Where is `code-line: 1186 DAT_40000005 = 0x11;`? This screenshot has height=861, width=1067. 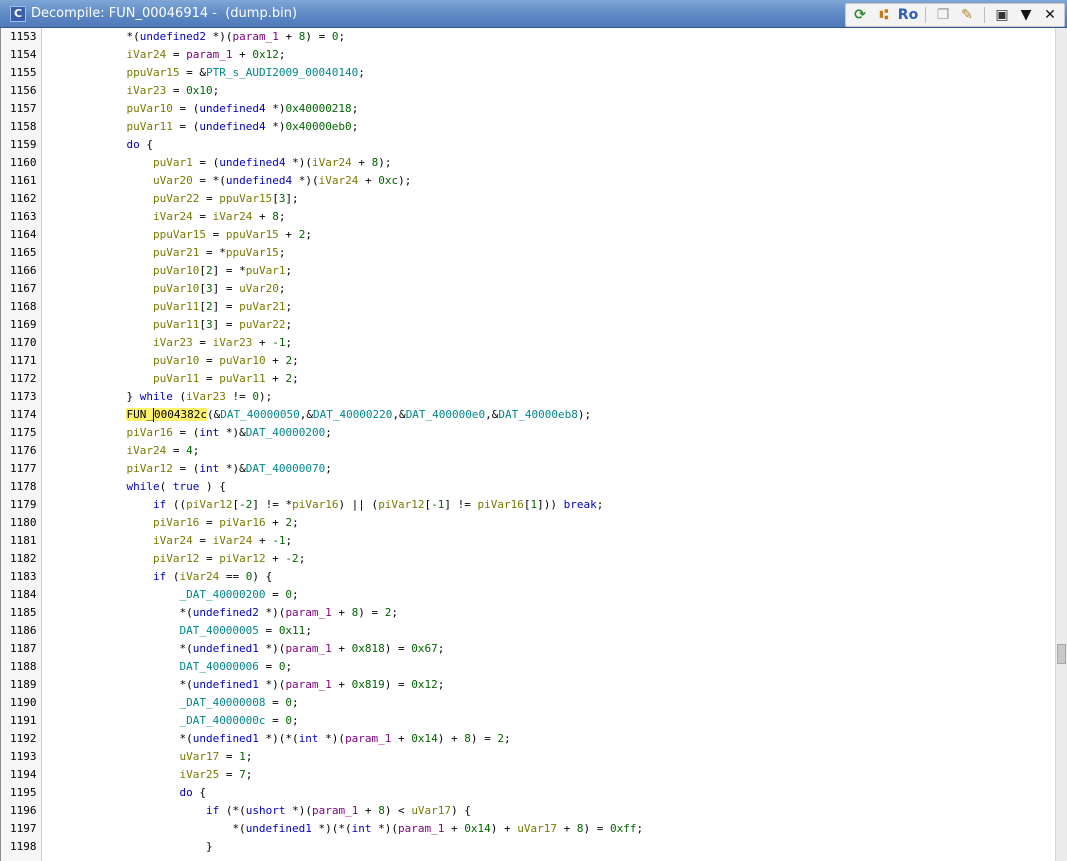
code-line: 1186 DAT_40000005 = 0x11; is located at coordinates (528, 633).